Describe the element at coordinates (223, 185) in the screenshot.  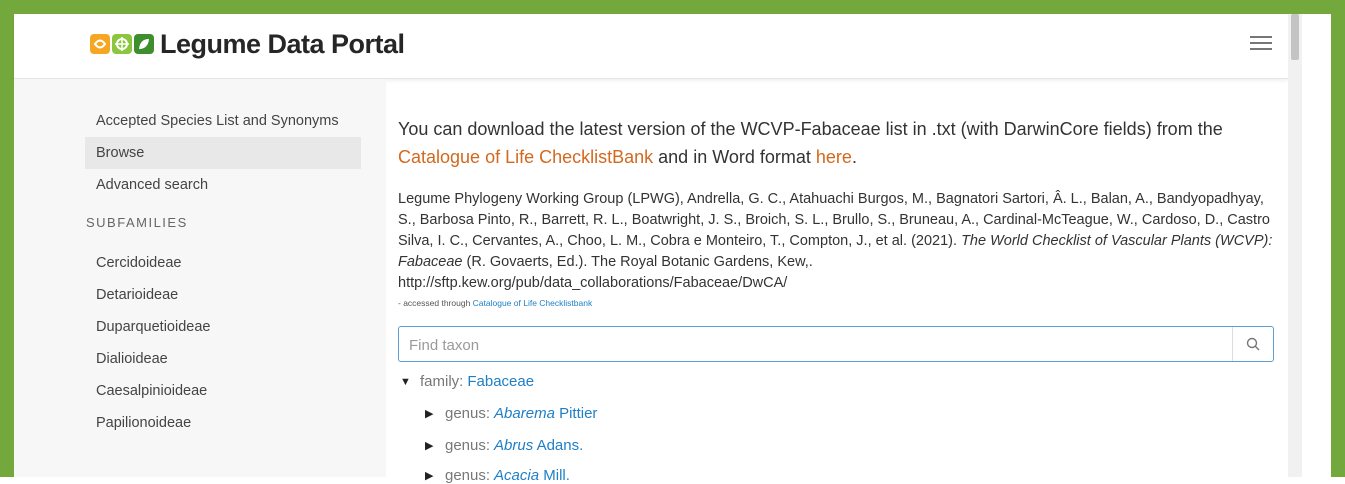
I see `sidebar-item-advanced-search: Advanced search` at that location.